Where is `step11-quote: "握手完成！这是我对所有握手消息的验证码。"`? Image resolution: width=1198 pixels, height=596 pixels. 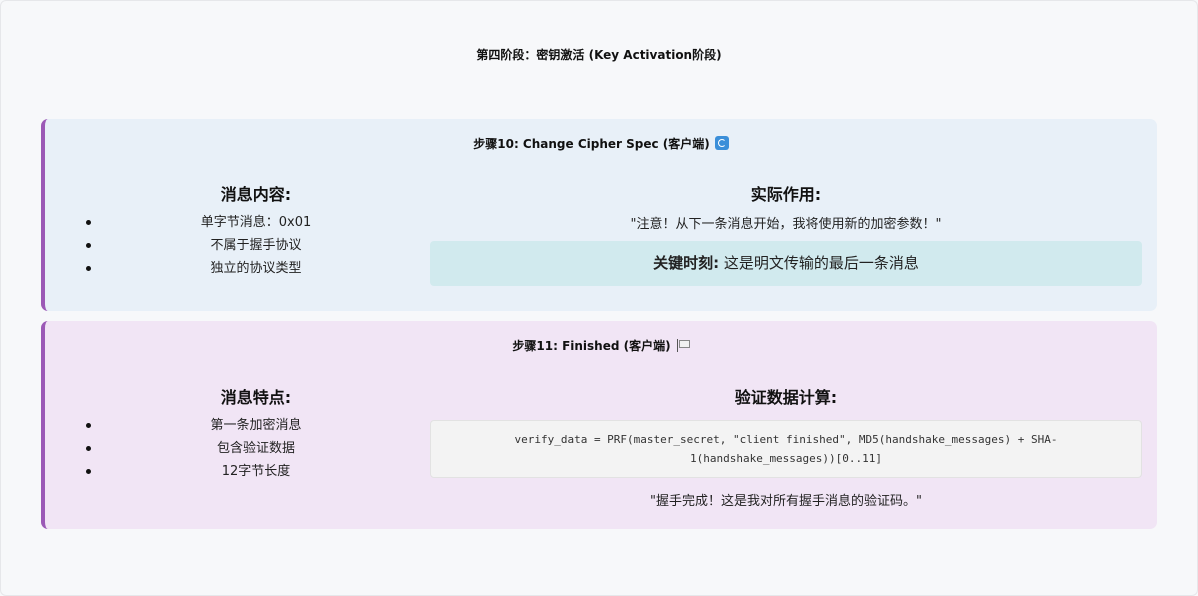
step11-quote: "握手完成！这是我对所有握手消息的验证码。" is located at coordinates (786, 501).